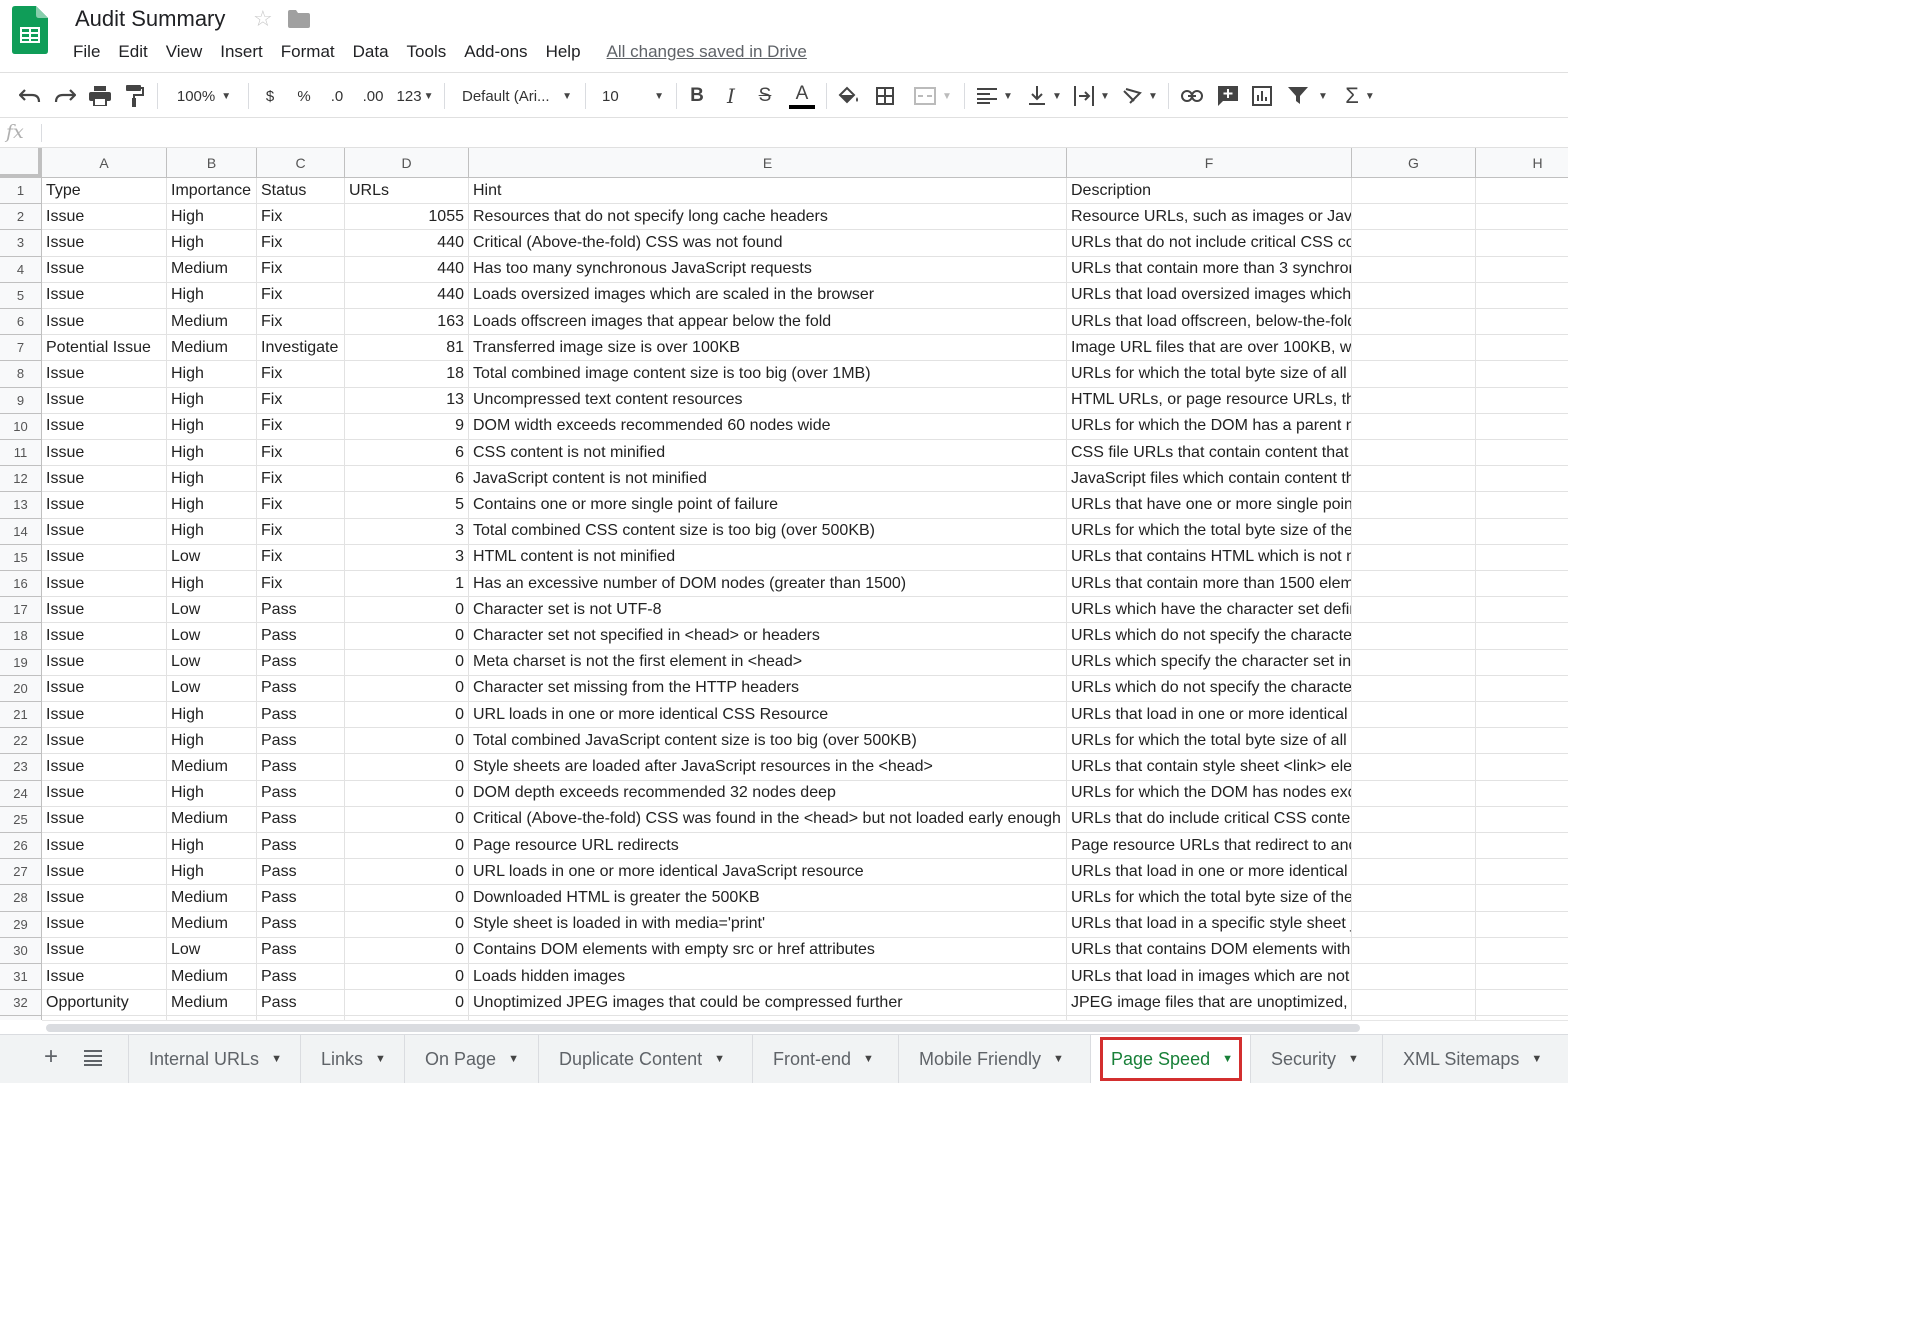 The height and width of the screenshot is (1321, 1912). Describe the element at coordinates (703, 1028) in the screenshot. I see `scrollbar-thumb` at that location.